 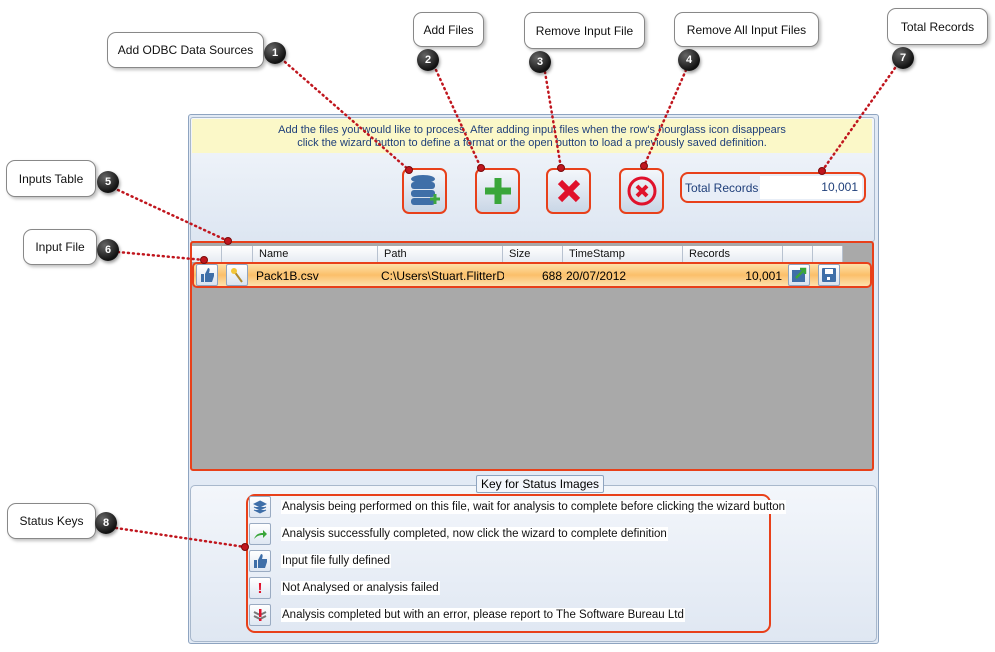 I want to click on column-header-timestamp: TimeStamp, so click(x=623, y=254).